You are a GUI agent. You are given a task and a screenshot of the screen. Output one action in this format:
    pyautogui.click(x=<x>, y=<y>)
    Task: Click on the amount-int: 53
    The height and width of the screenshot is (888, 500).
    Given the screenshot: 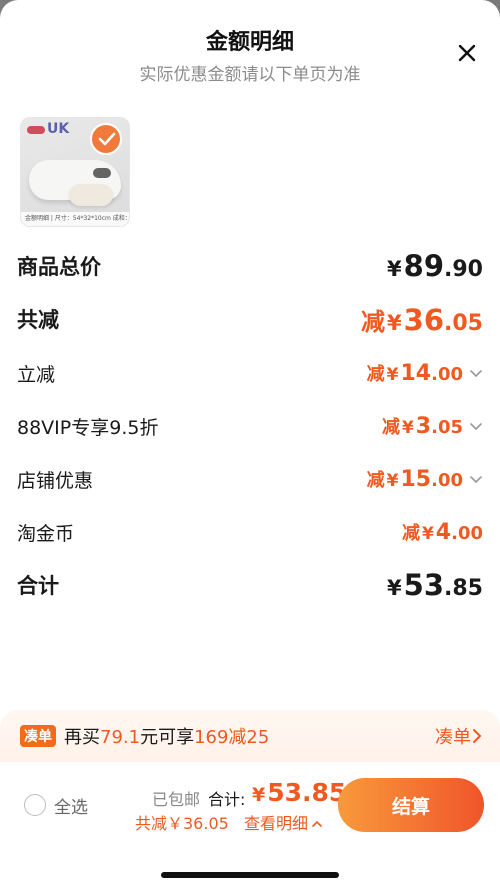 What is the action you would take?
    pyautogui.click(x=424, y=585)
    